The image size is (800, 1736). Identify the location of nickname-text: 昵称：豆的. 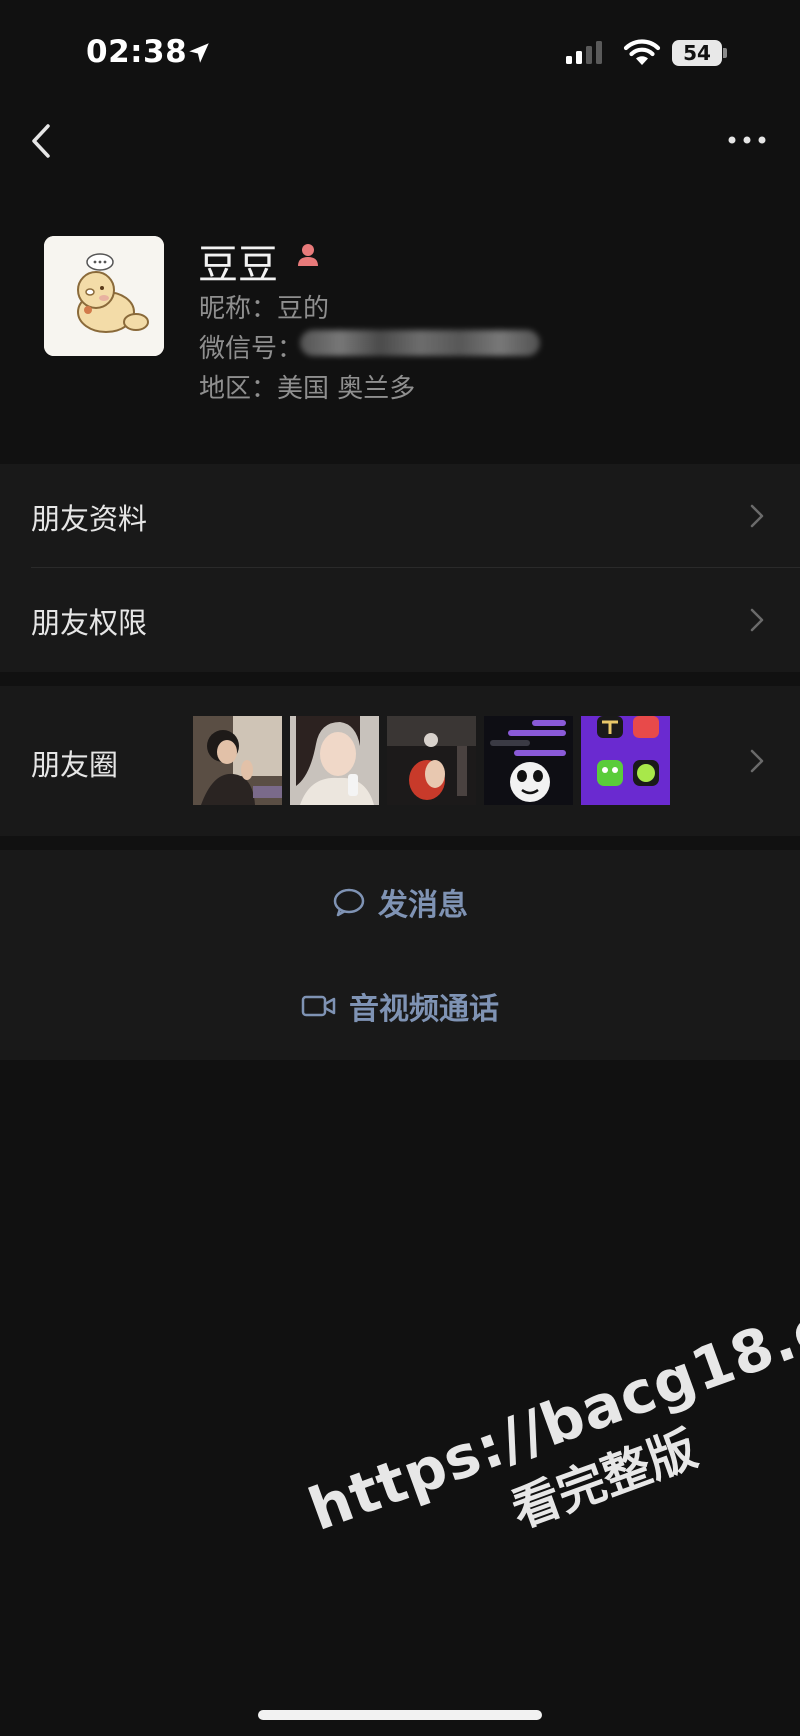
(264, 309).